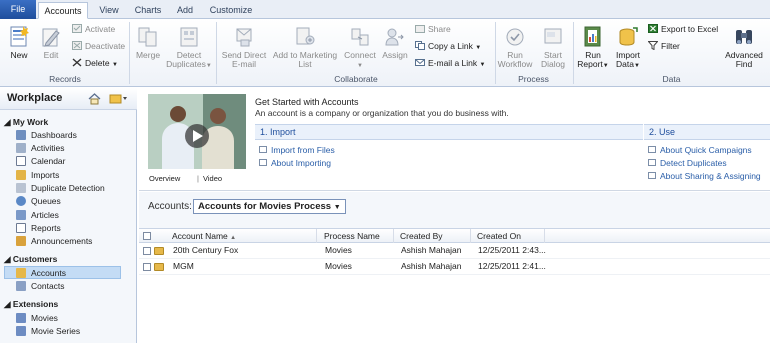 The width and height of the screenshot is (770, 343). Describe the element at coordinates (420, 62) in the screenshot. I see `email-link-icon` at that location.